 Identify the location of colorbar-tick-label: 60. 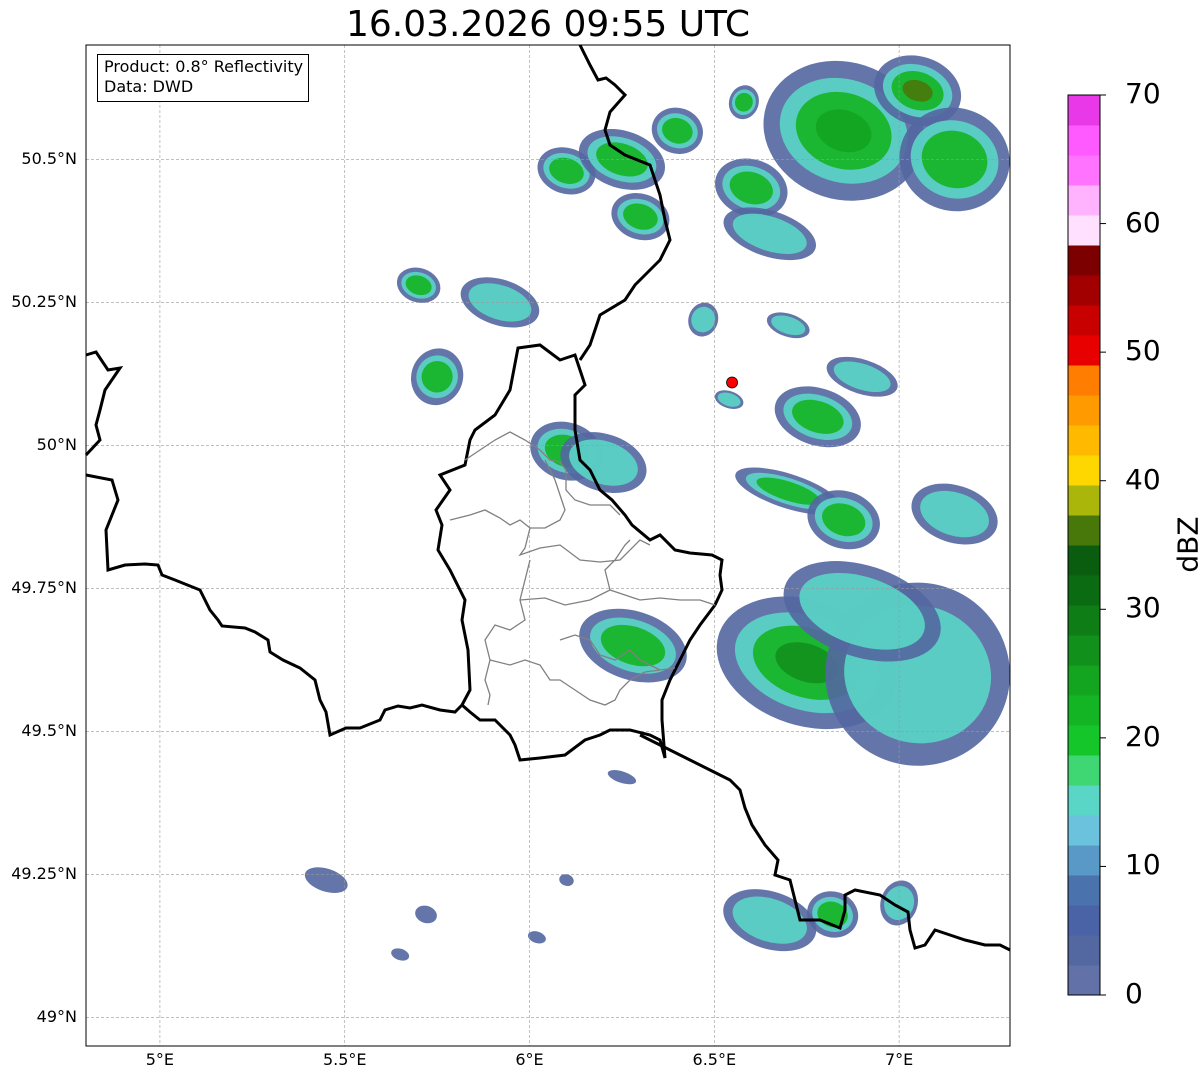
(1143, 222).